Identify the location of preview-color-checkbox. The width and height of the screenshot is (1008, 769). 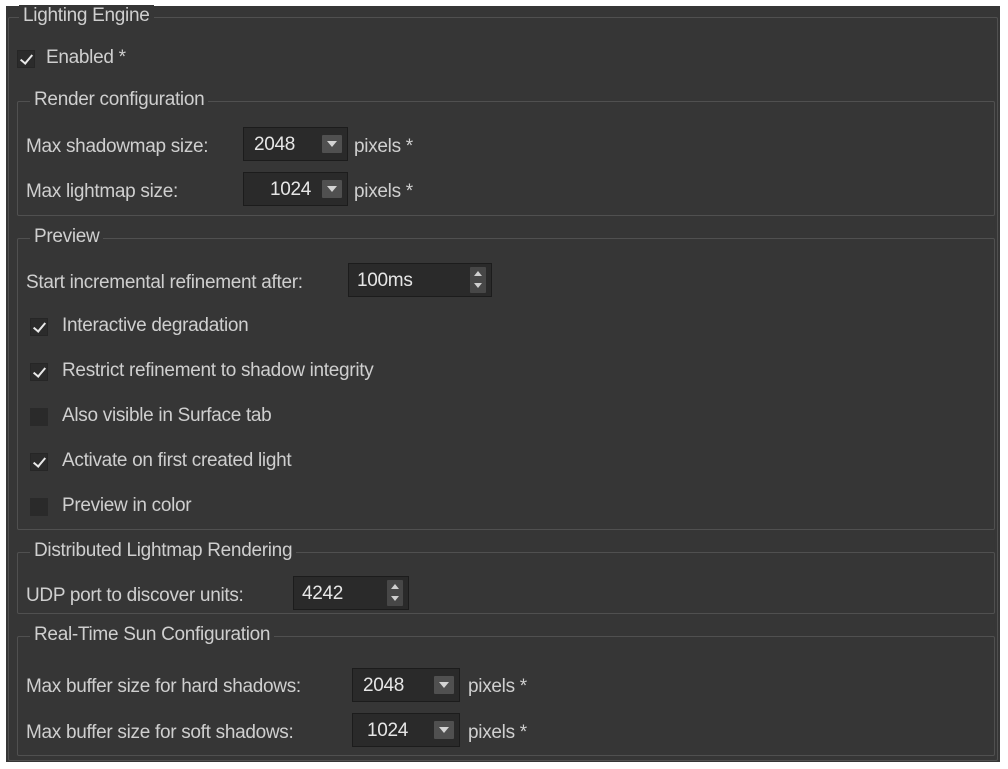
(39, 507).